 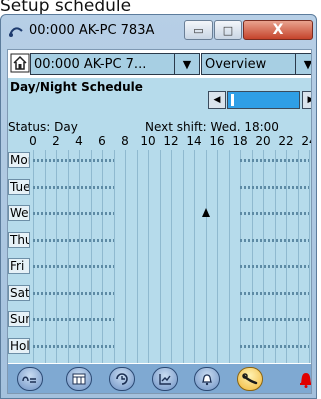 What do you see at coordinates (236, 64) in the screenshot?
I see `view-select-value: Overview` at bounding box center [236, 64].